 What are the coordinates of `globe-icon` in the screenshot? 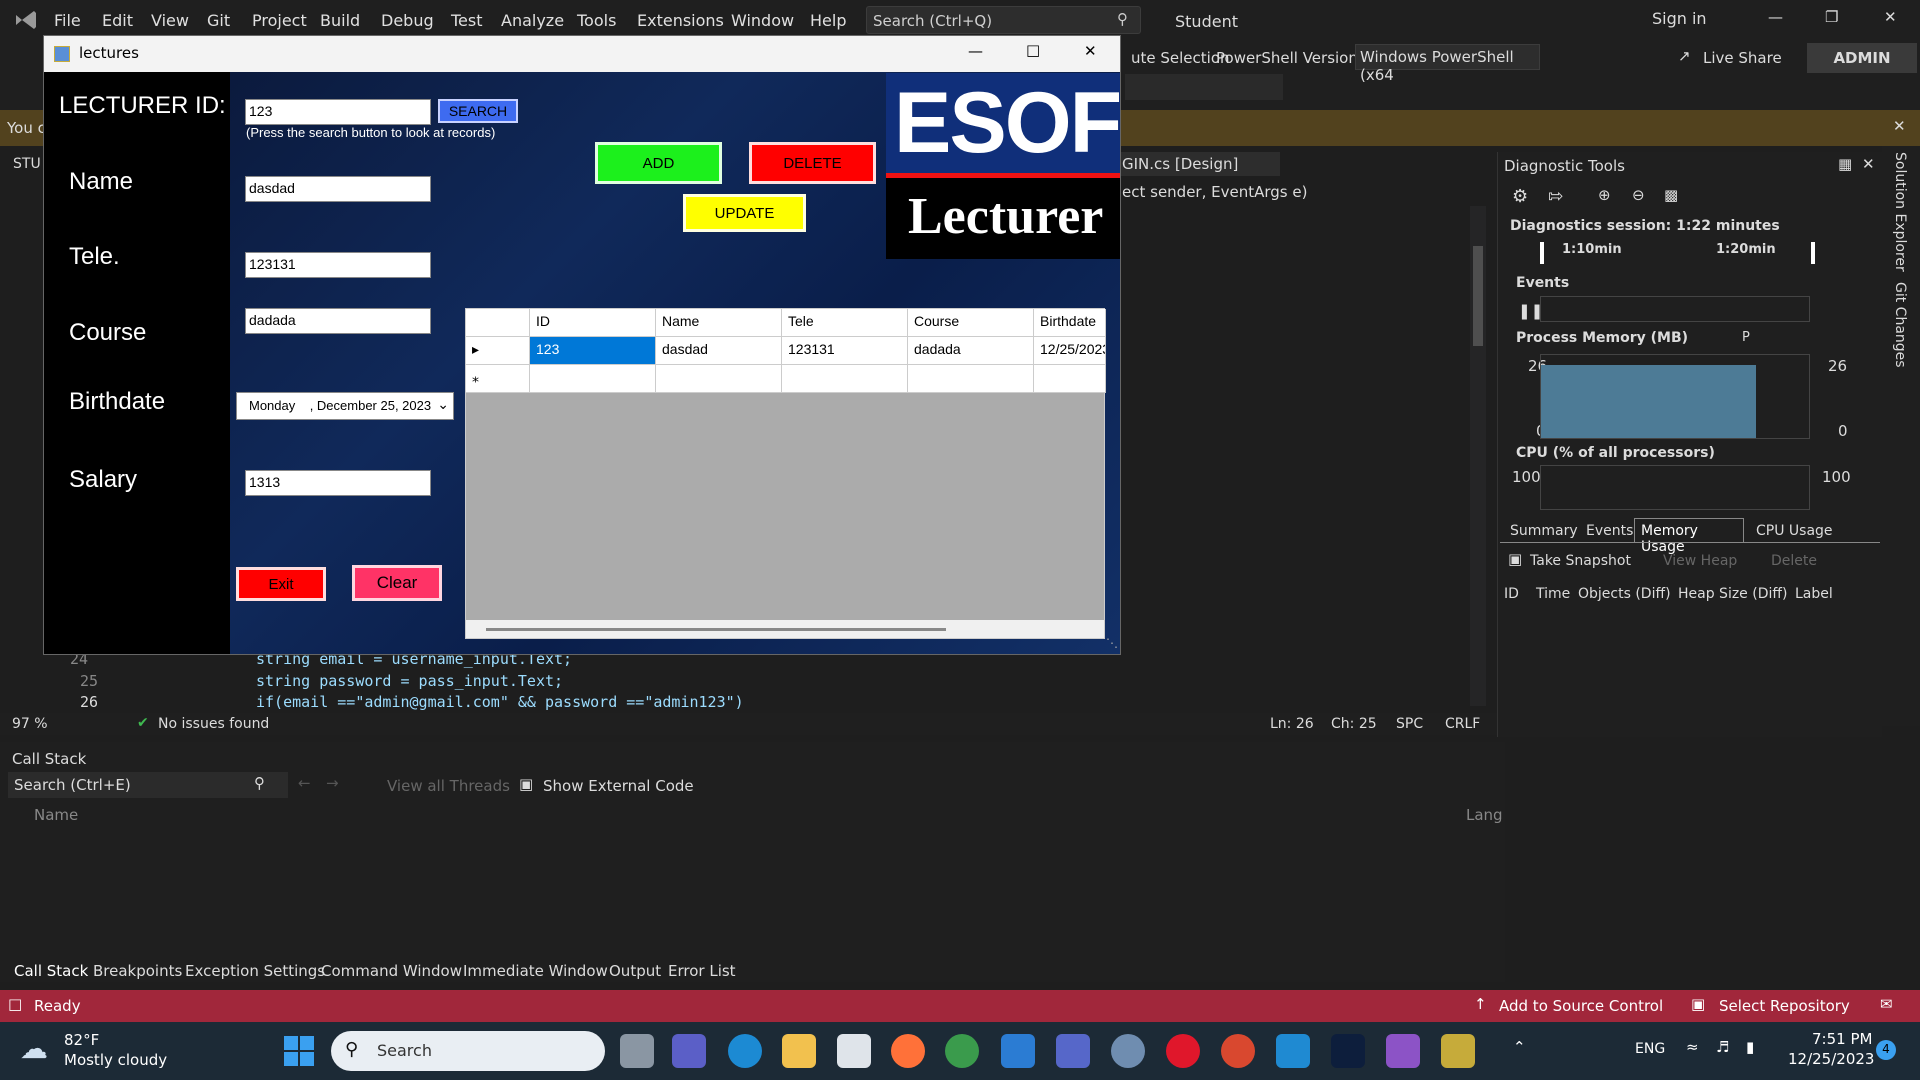 It's located at (1128, 1051).